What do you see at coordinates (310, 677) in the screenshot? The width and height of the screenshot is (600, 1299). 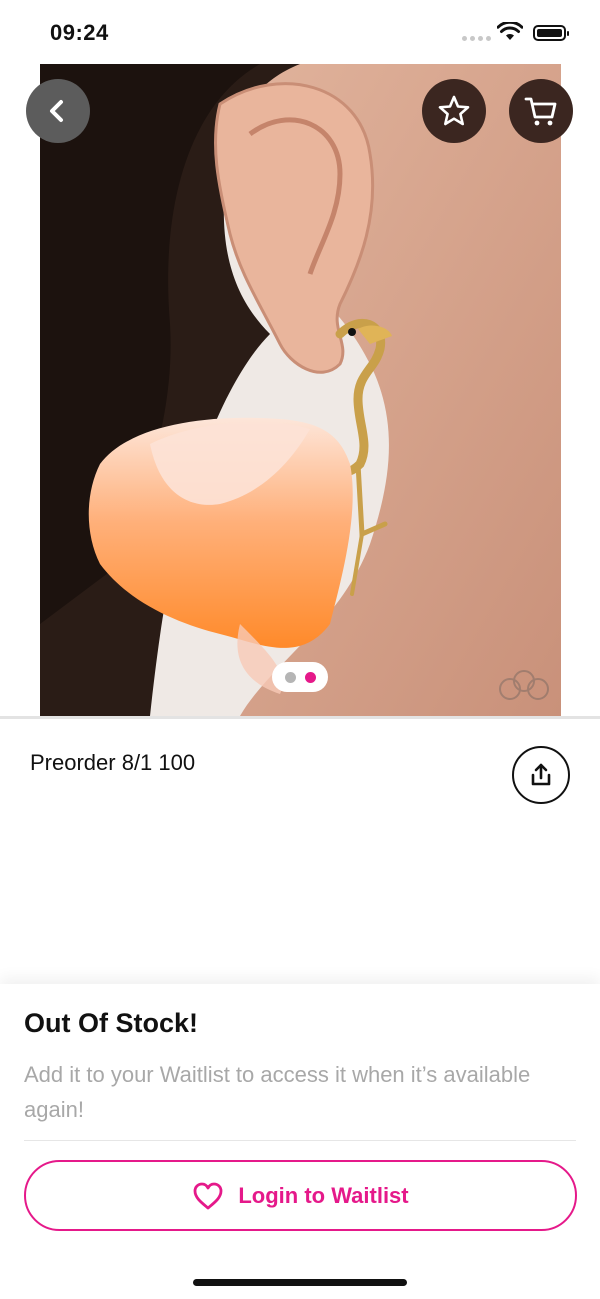 I see `pager-dot-active` at bounding box center [310, 677].